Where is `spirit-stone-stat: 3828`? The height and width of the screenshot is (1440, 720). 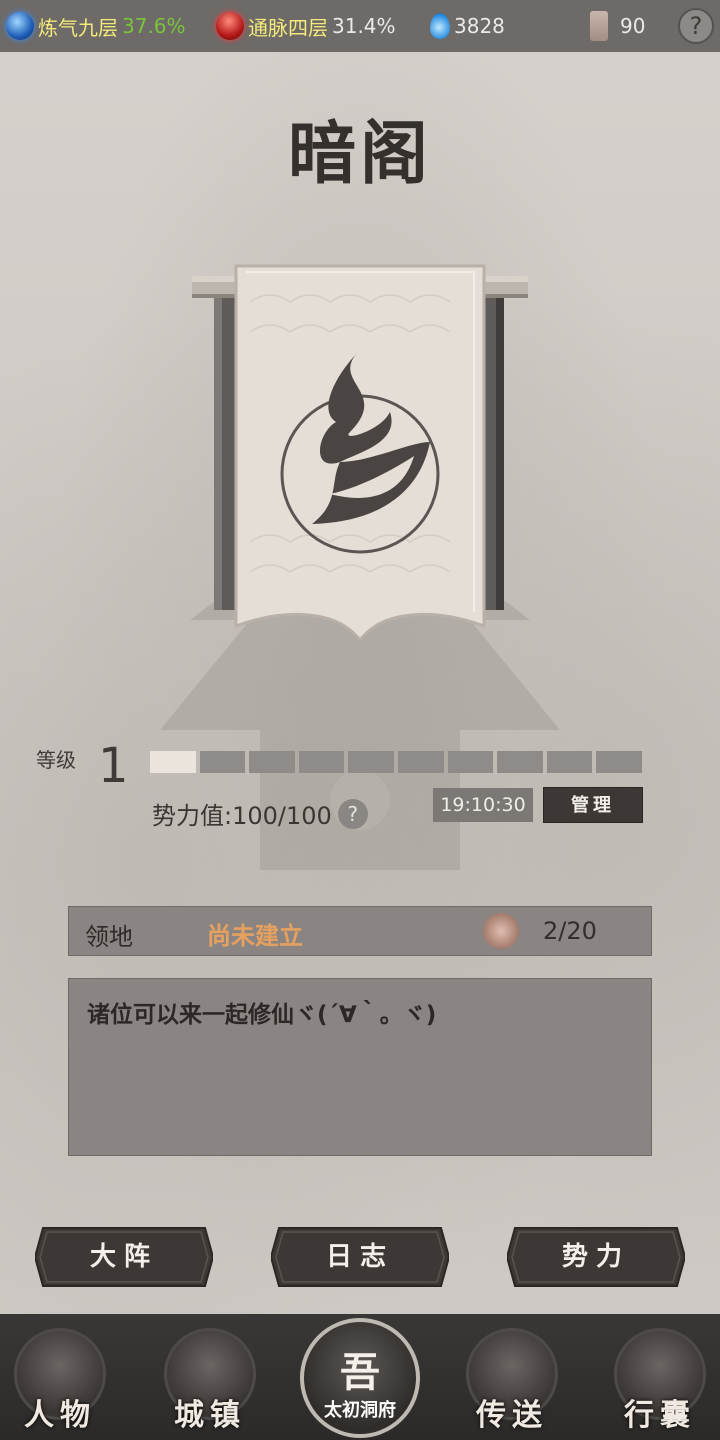 spirit-stone-stat: 3828 is located at coordinates (467, 26).